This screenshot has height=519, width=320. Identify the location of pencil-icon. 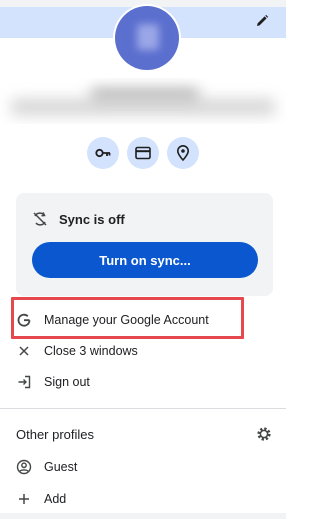
(263, 20).